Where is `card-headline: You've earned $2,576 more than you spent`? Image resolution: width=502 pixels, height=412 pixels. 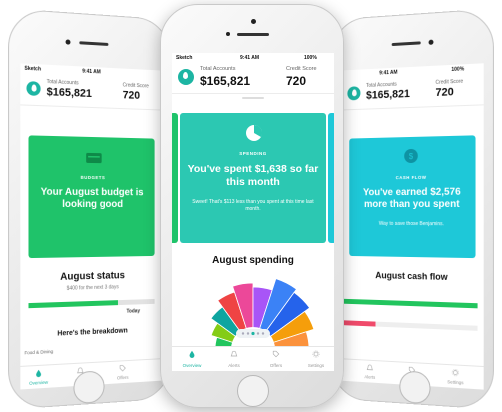 card-headline: You've earned $2,576 more than you spent is located at coordinates (411, 198).